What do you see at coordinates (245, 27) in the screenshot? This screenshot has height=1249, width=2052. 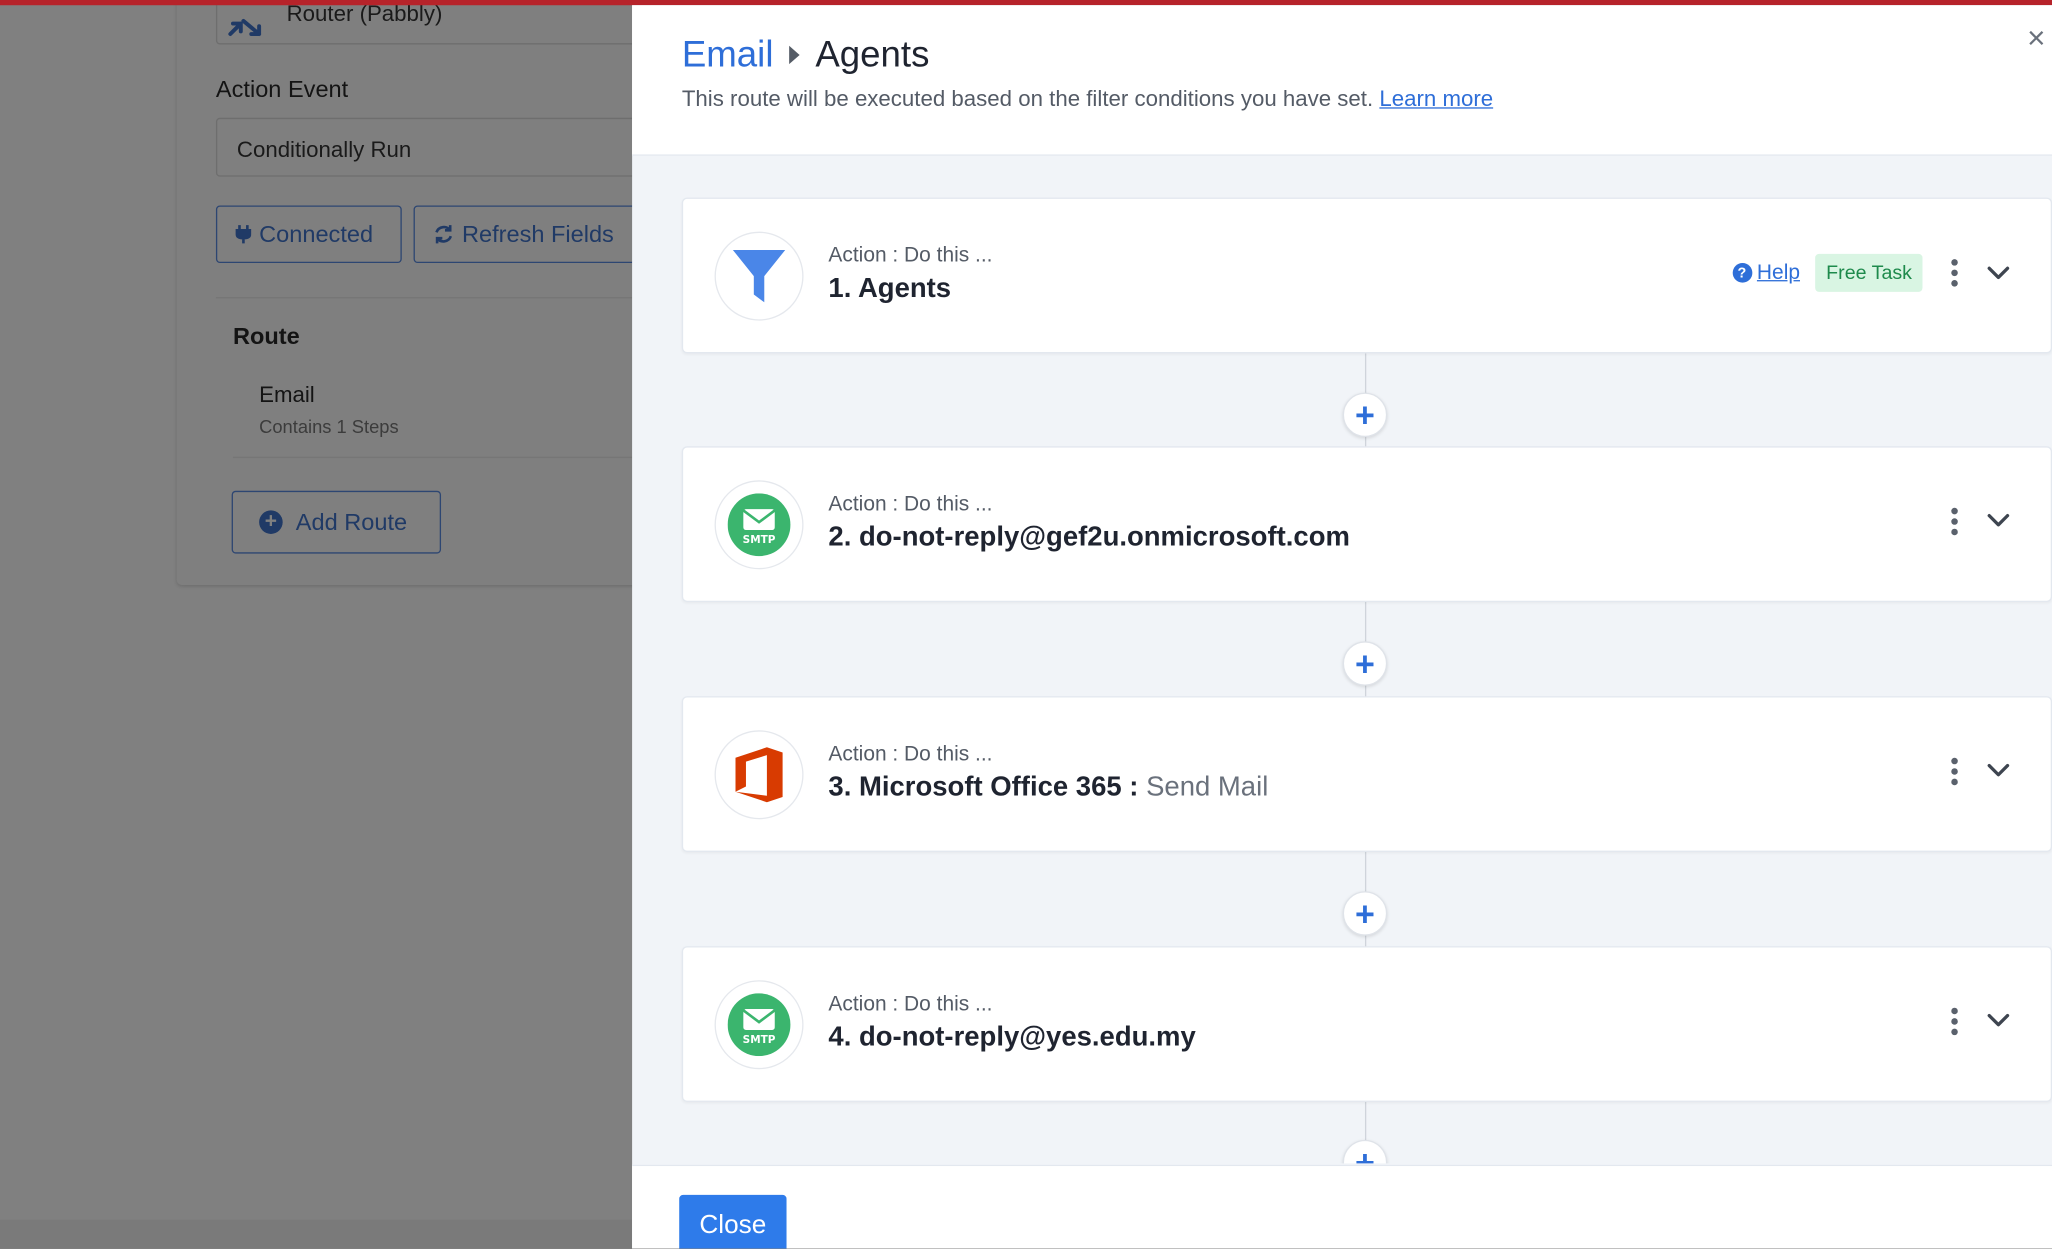 I see `router-icon` at bounding box center [245, 27].